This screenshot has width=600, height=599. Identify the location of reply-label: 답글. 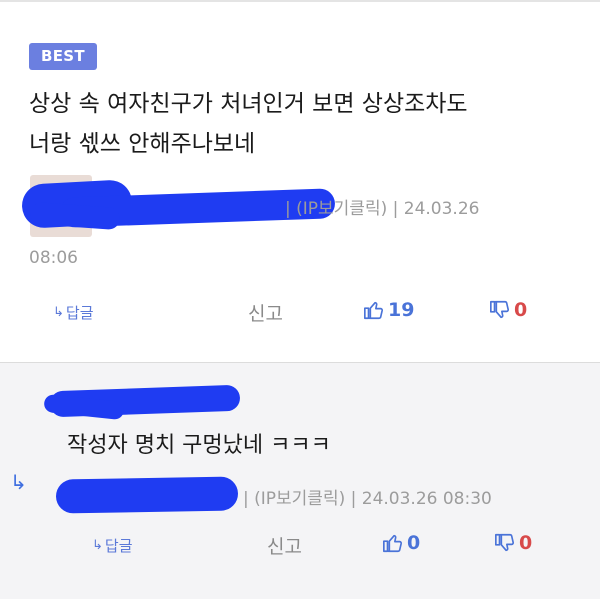
(79, 313).